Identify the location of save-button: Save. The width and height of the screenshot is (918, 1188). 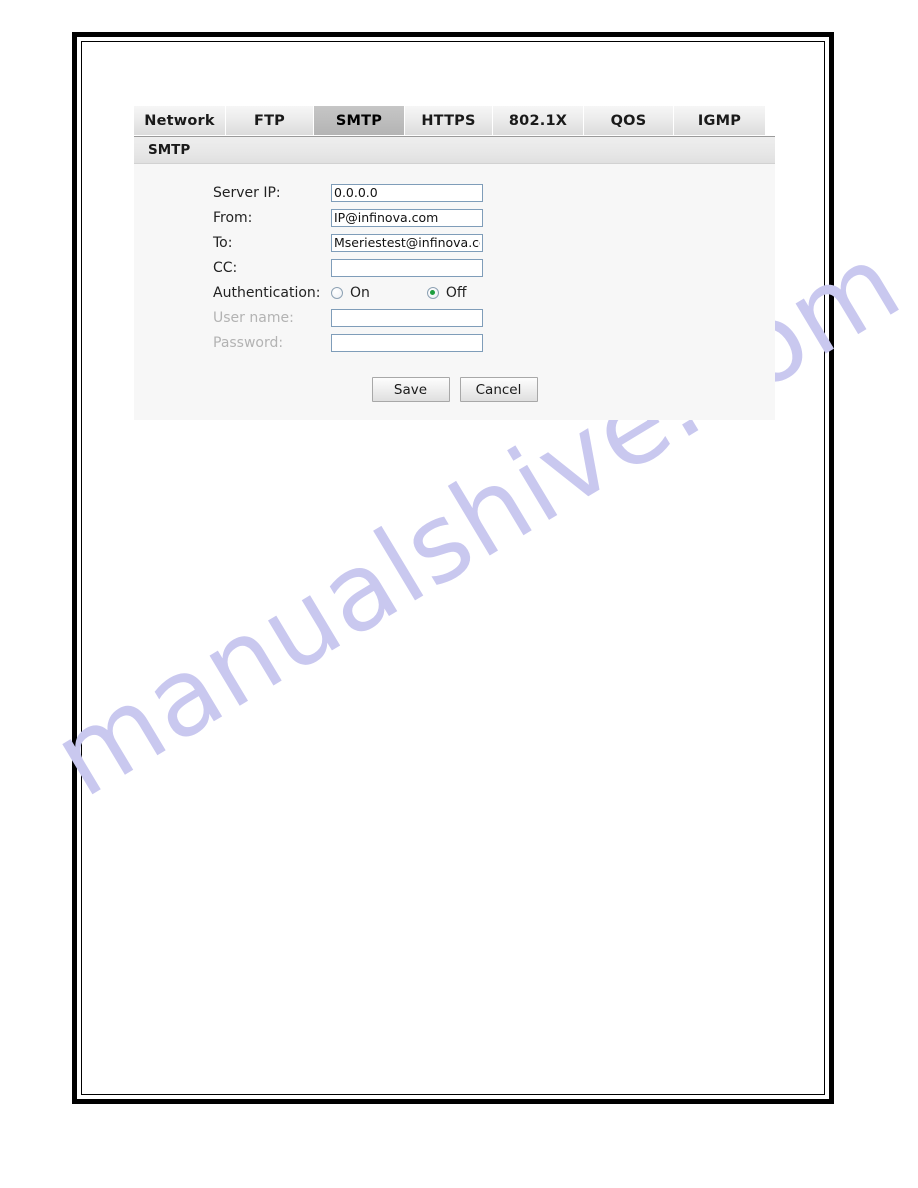
(410, 389).